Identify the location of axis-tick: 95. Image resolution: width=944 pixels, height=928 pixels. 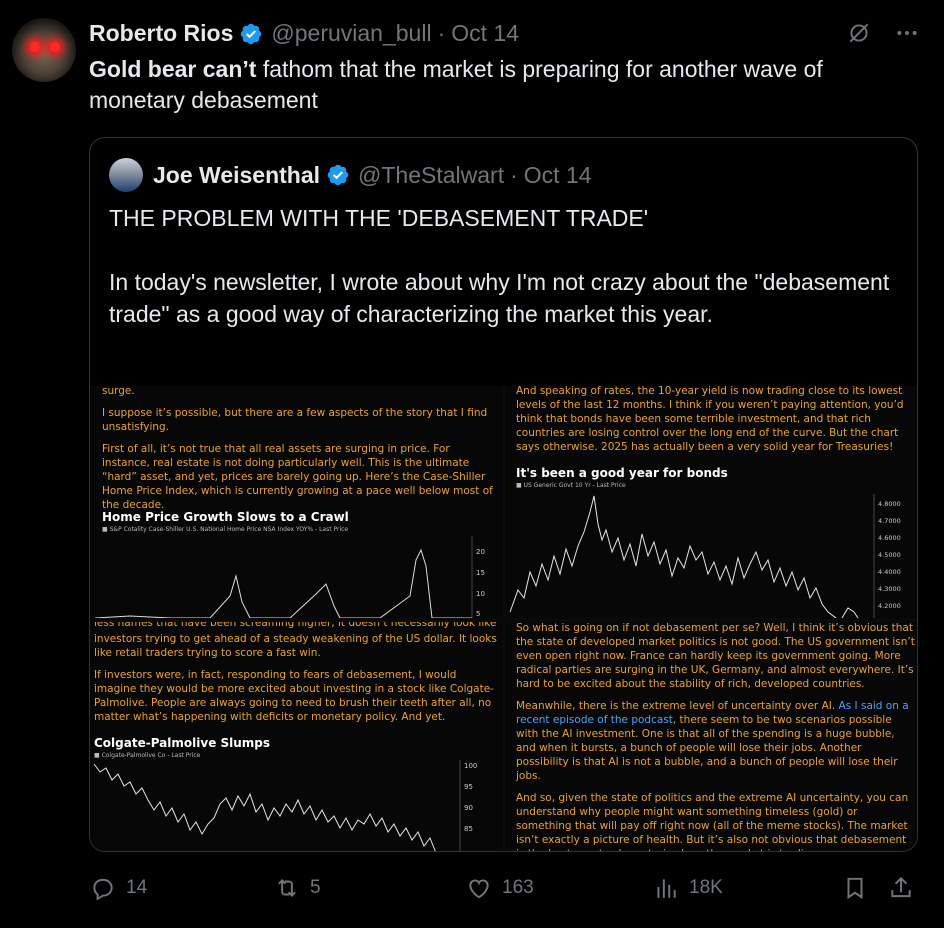
(468, 787).